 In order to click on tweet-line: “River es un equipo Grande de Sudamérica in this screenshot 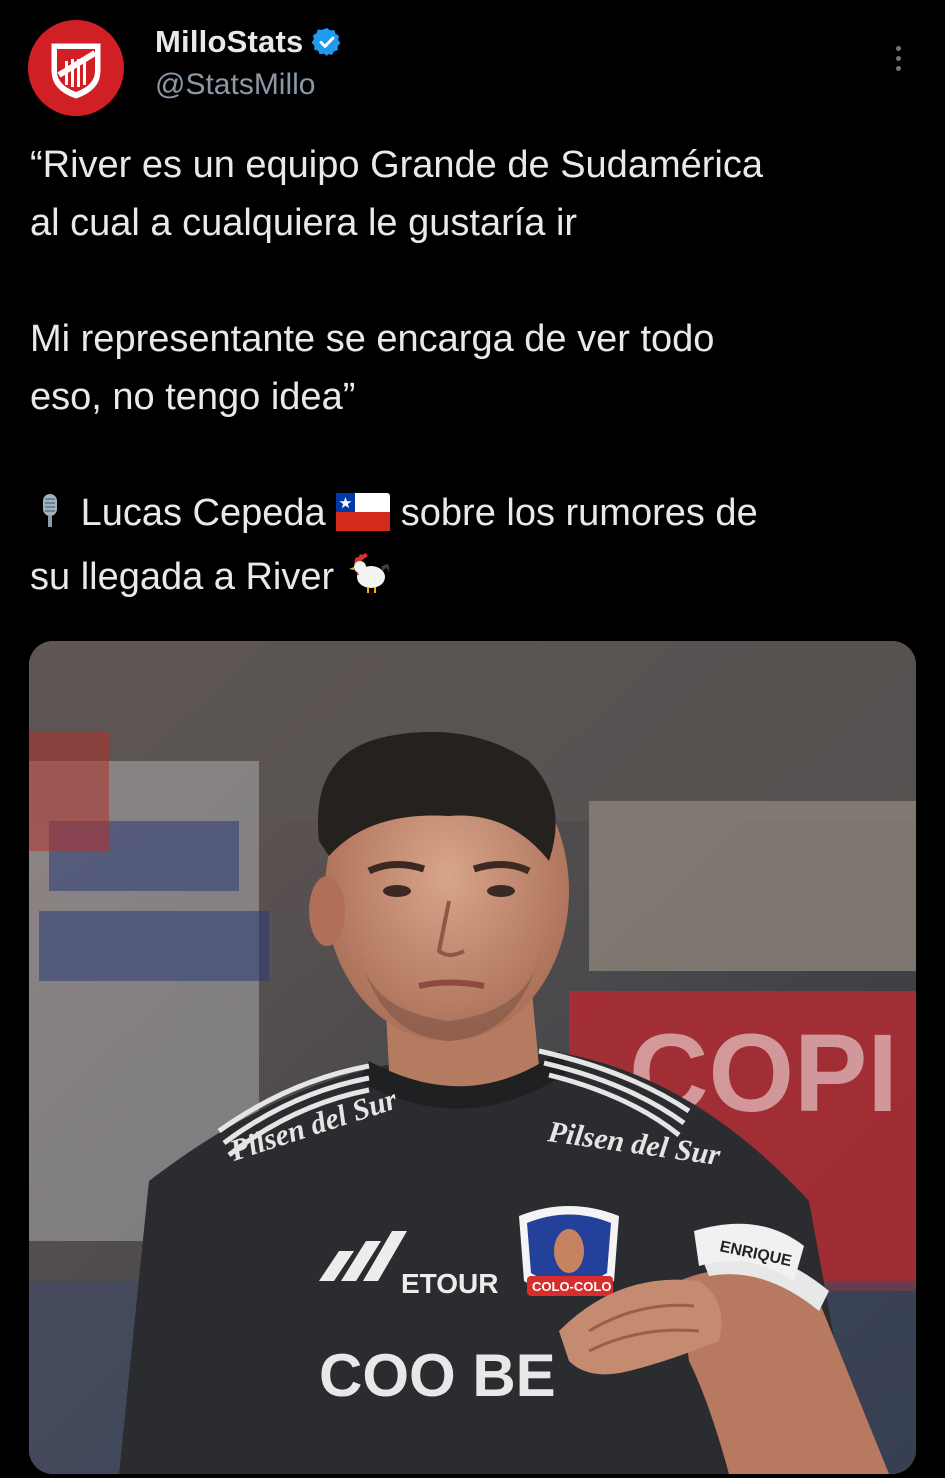, I will do `click(396, 165)`.